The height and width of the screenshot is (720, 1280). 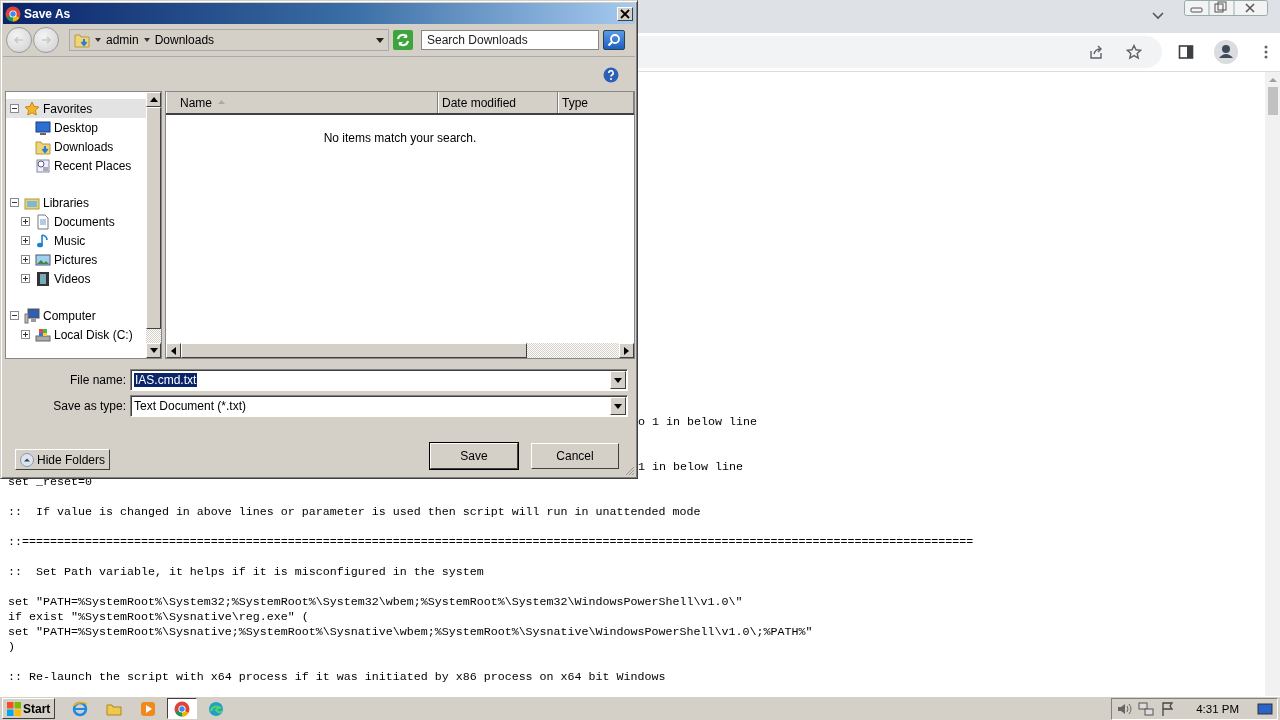 I want to click on code-line: :: Set Path variable, it helps if it is misconfigured in the system, so click(x=246, y=572).